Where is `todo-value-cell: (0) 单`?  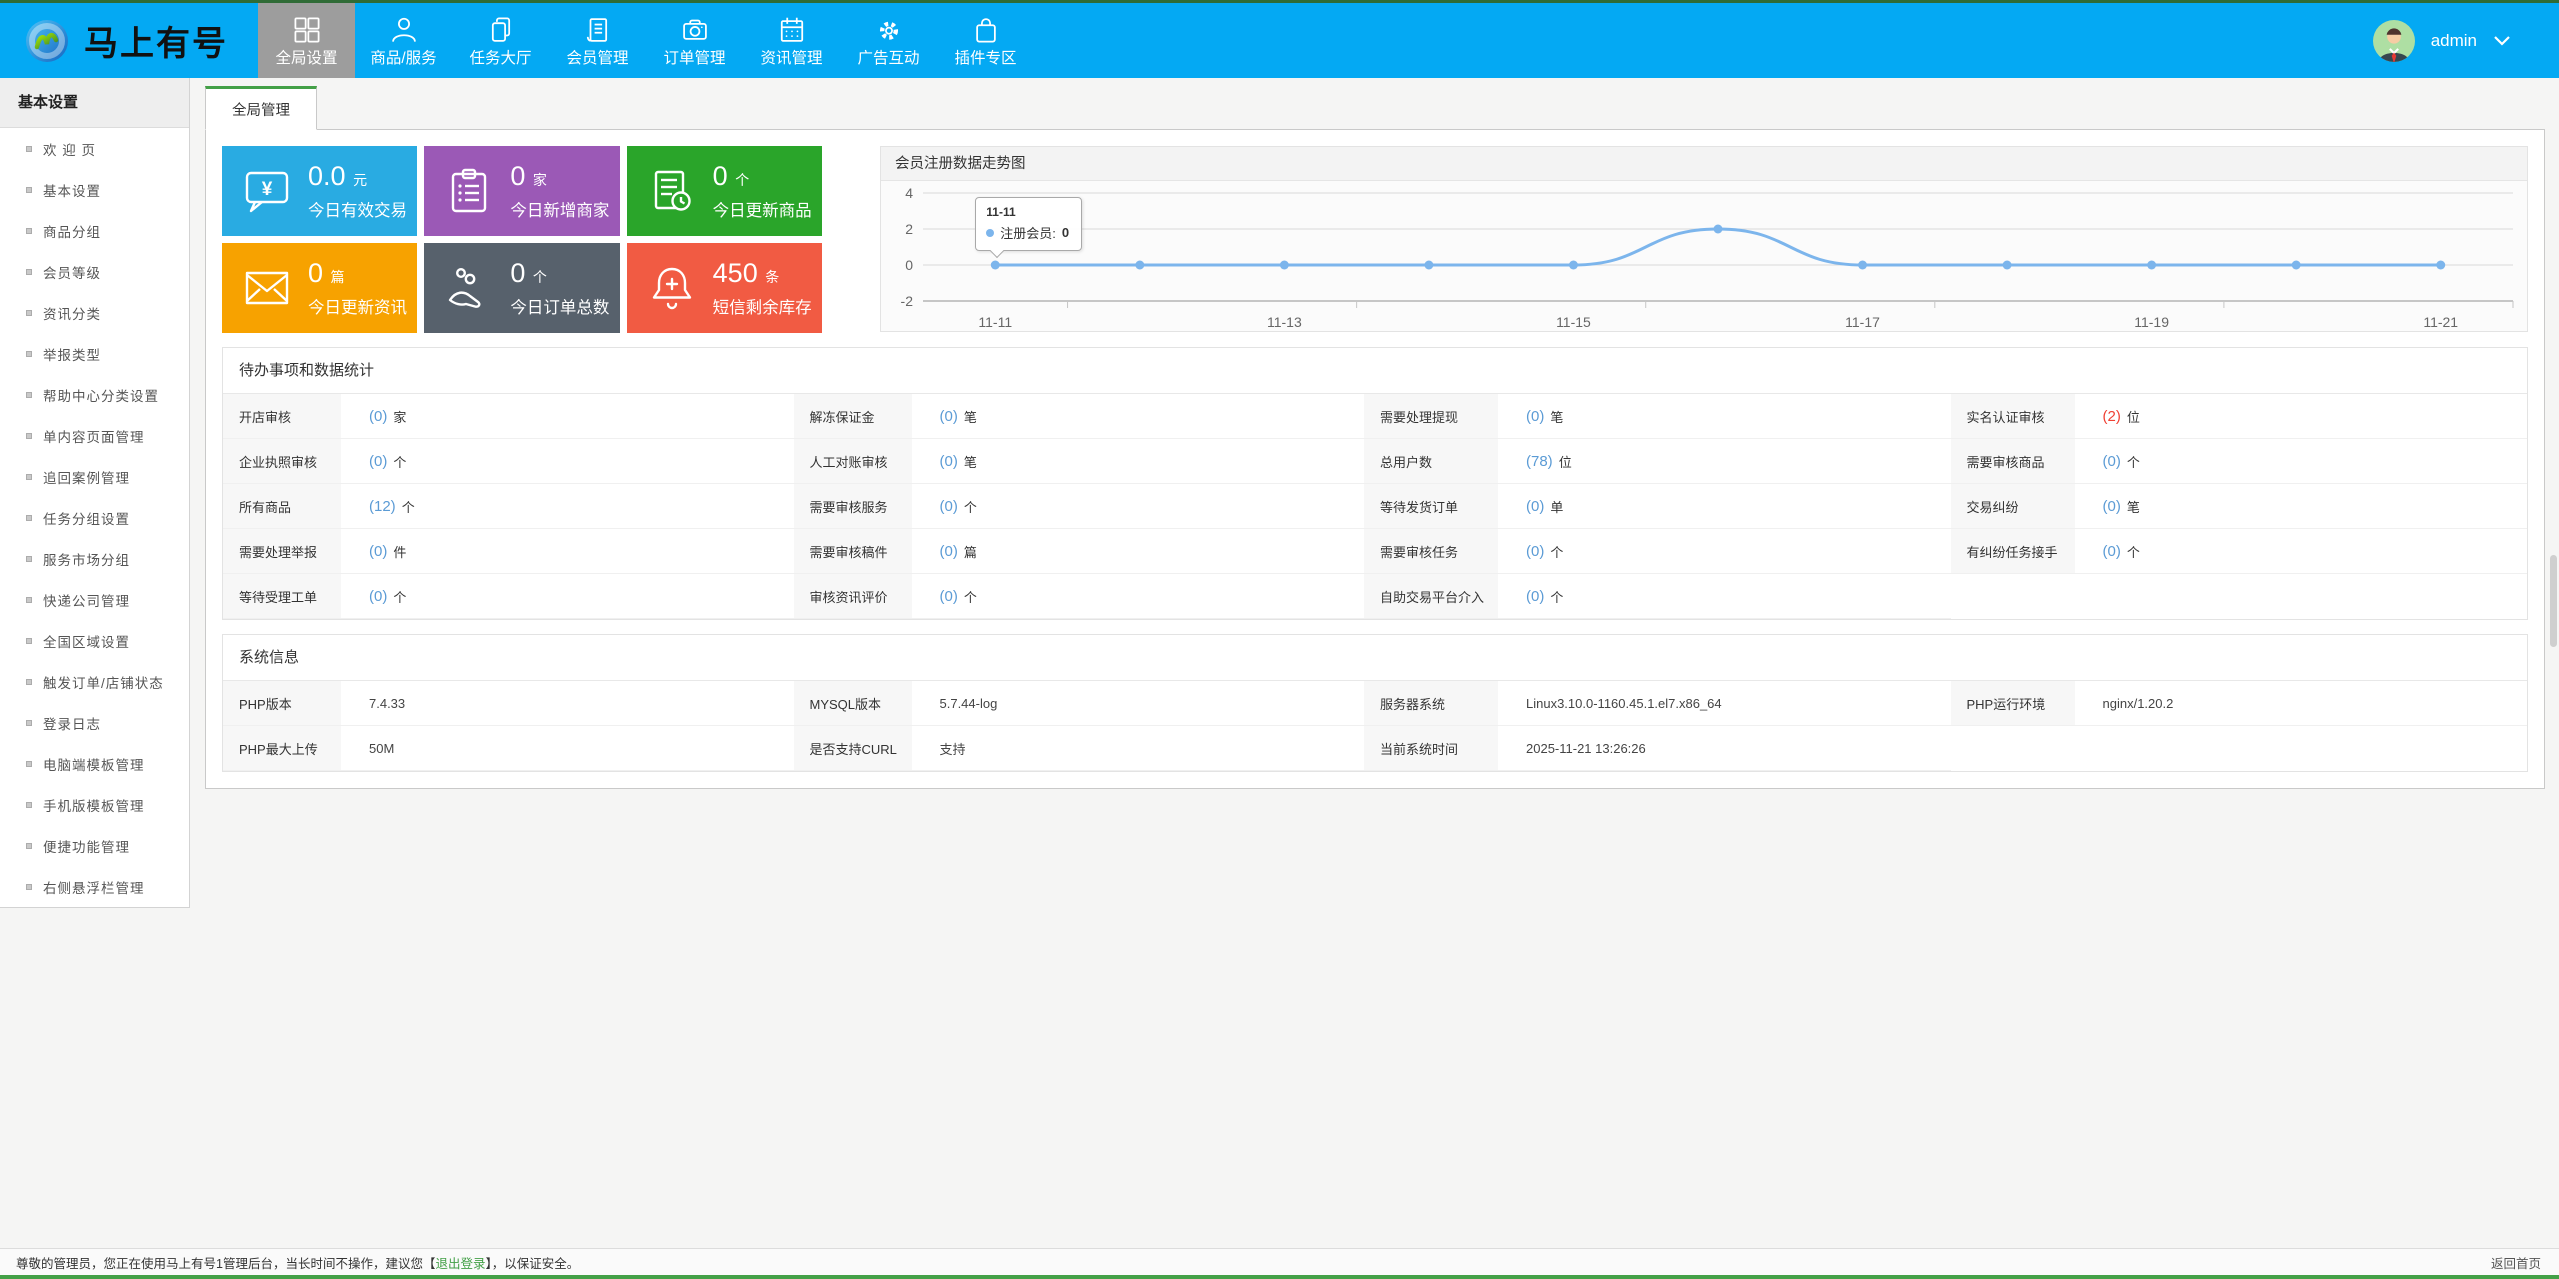 todo-value-cell: (0) 单 is located at coordinates (1724, 506).